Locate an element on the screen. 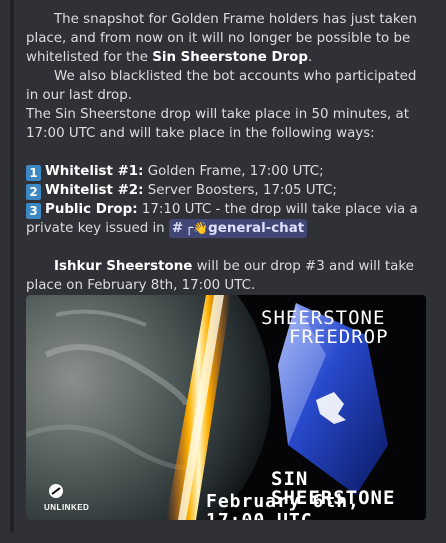 Image resolution: width=446 pixels, height=543 pixels. channel-mention-general-chat: # ┌👋general-chat is located at coordinates (238, 228).